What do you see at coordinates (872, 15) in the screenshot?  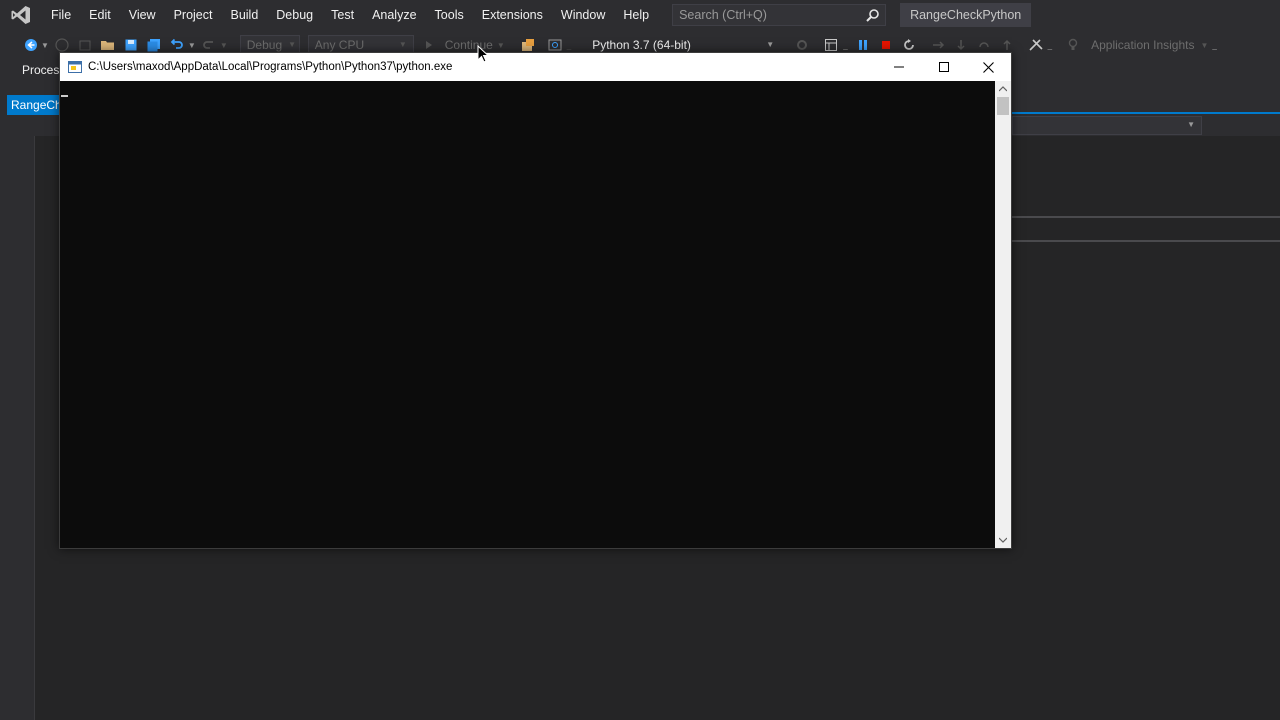 I see `search-icon` at bounding box center [872, 15].